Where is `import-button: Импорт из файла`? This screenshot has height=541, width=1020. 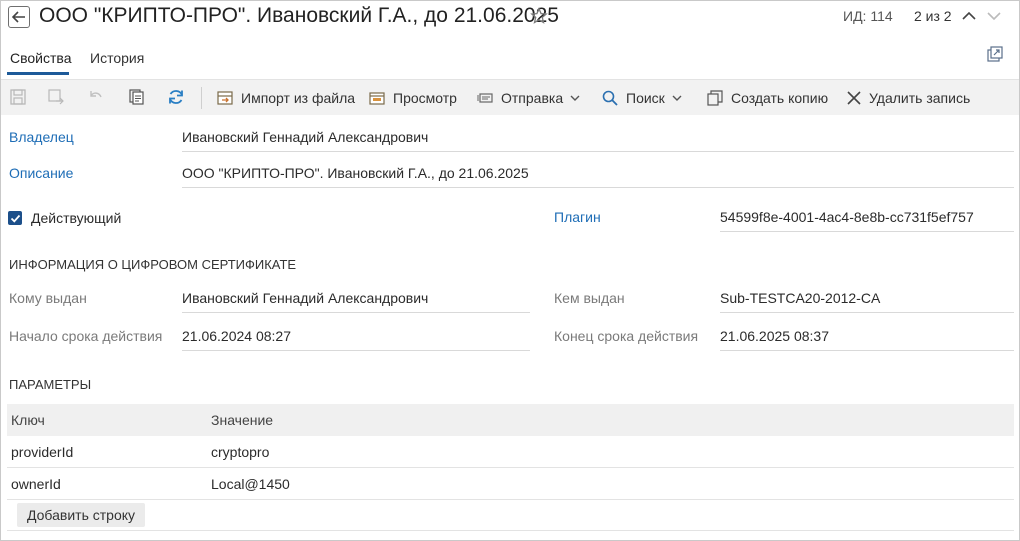 import-button: Импорт из файла is located at coordinates (285, 98).